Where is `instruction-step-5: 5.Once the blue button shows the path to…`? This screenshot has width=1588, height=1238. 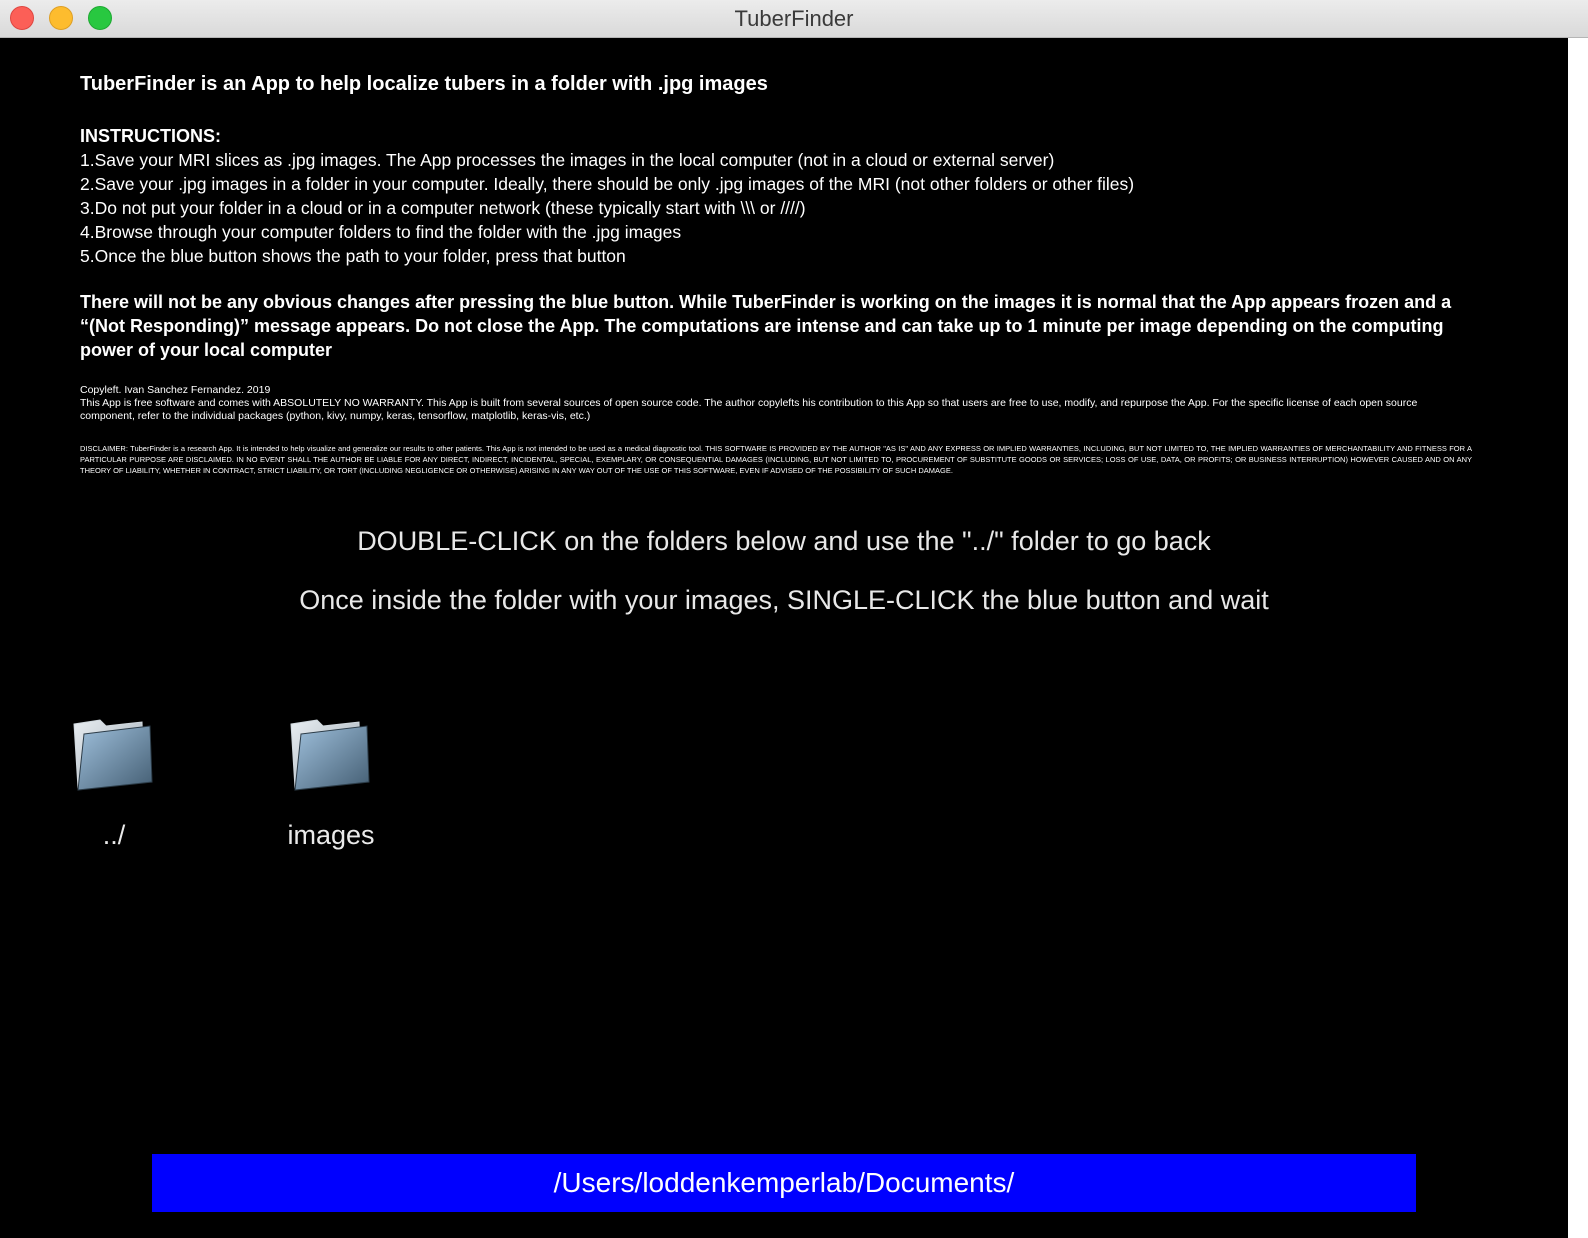 instruction-step-5: 5.Once the blue button shows the path to… is located at coordinates (353, 256).